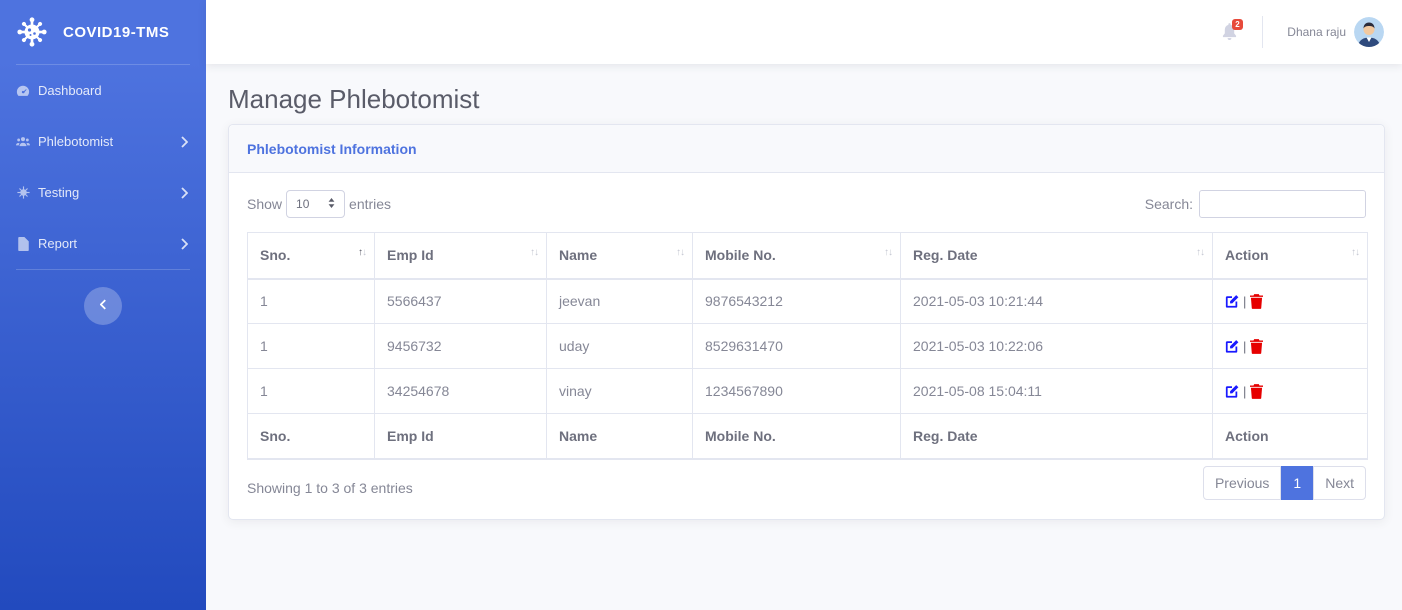 Image resolution: width=1402 pixels, height=610 pixels. What do you see at coordinates (1297, 483) in the screenshot?
I see `page-1-button: 1` at bounding box center [1297, 483].